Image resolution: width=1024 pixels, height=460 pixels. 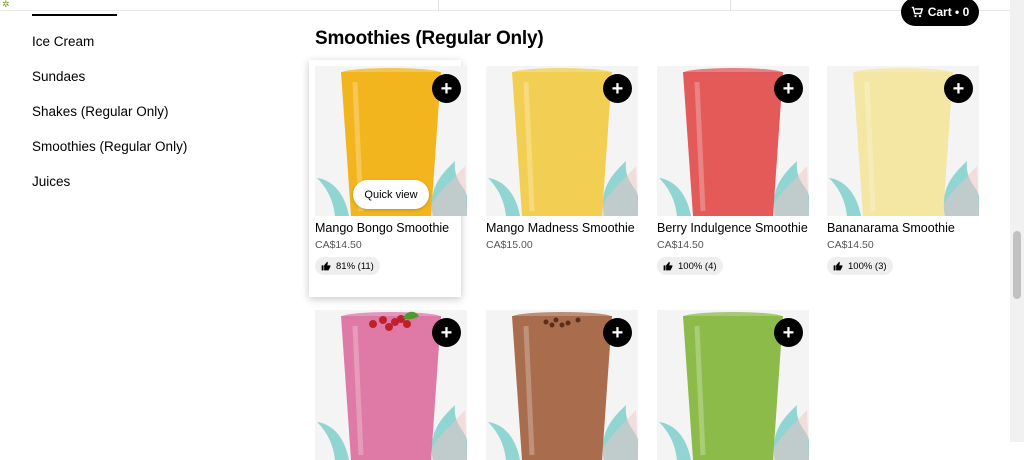 I want to click on product-card-bananarama: + Bananarama Smoothie CA$14.50 100% (3), so click(x=903, y=171).